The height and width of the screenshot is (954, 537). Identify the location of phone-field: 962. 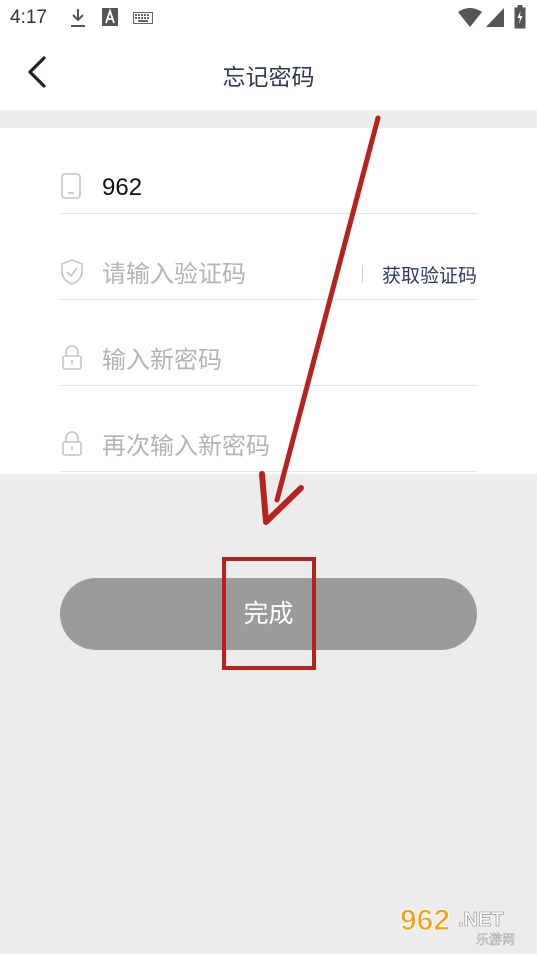
(268, 171).